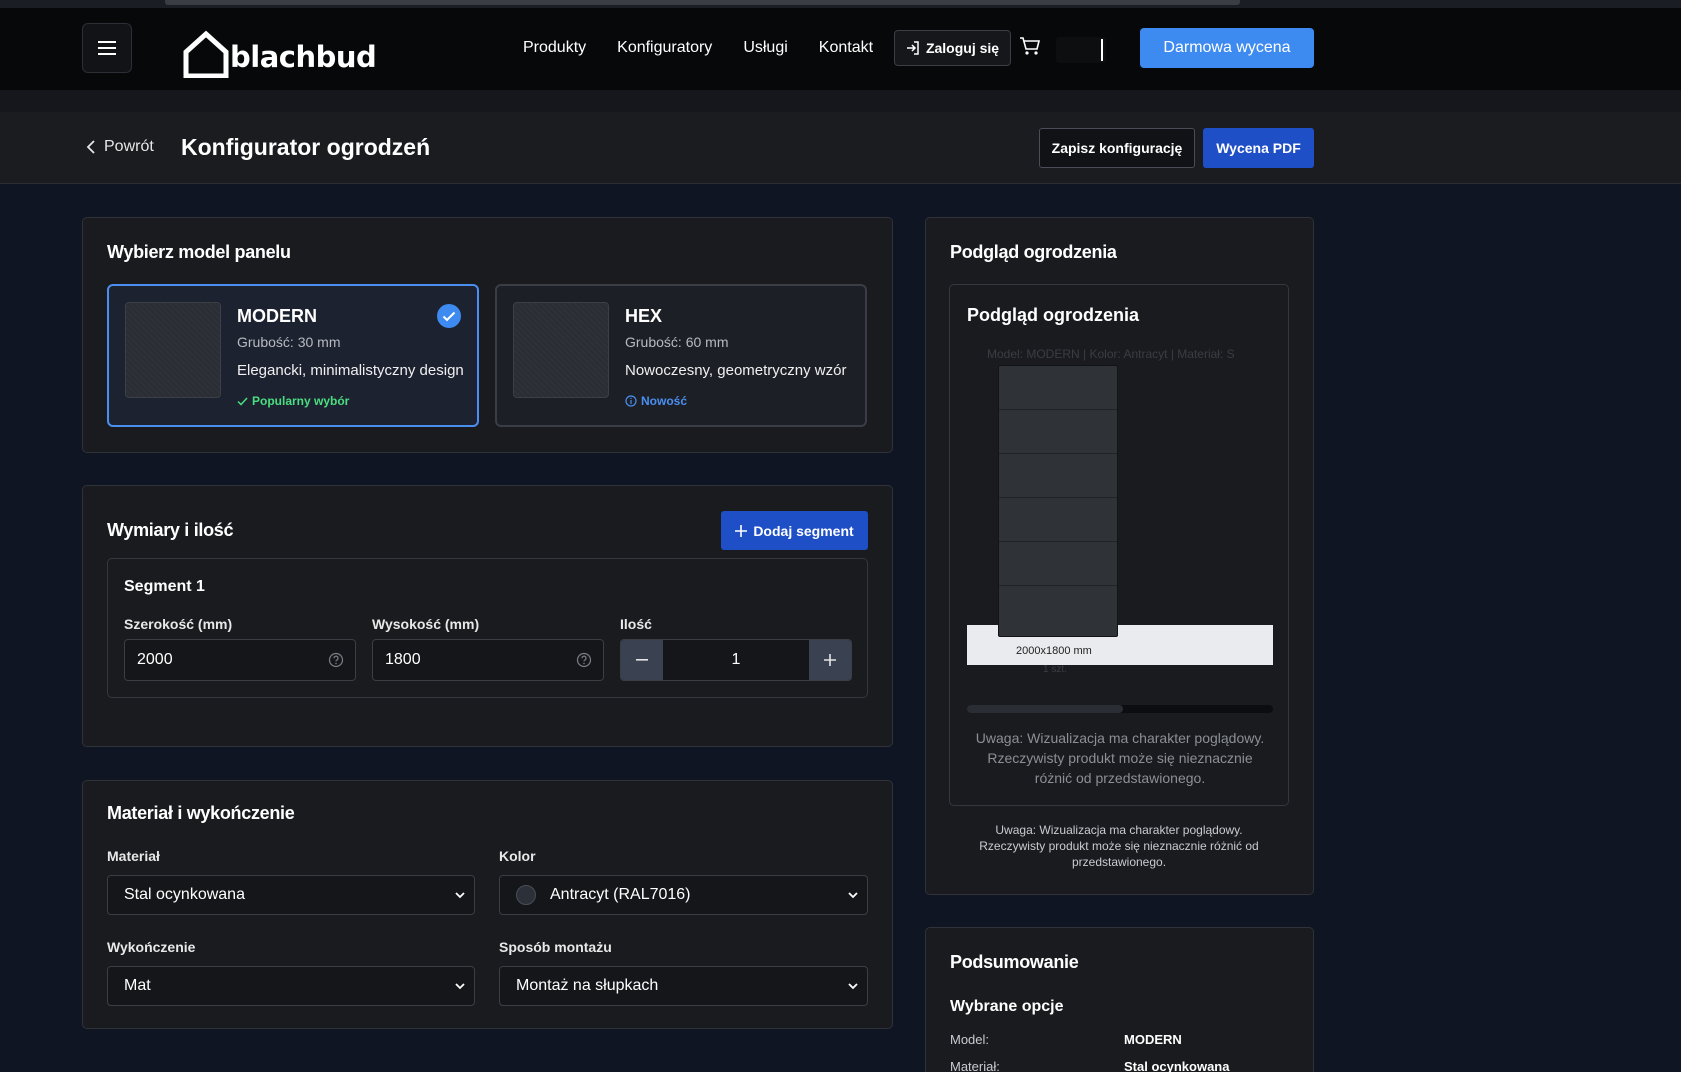 Image resolution: width=1681 pixels, height=1072 pixels. I want to click on summary-value-material: Stal ocynkowana, so click(1177, 1065).